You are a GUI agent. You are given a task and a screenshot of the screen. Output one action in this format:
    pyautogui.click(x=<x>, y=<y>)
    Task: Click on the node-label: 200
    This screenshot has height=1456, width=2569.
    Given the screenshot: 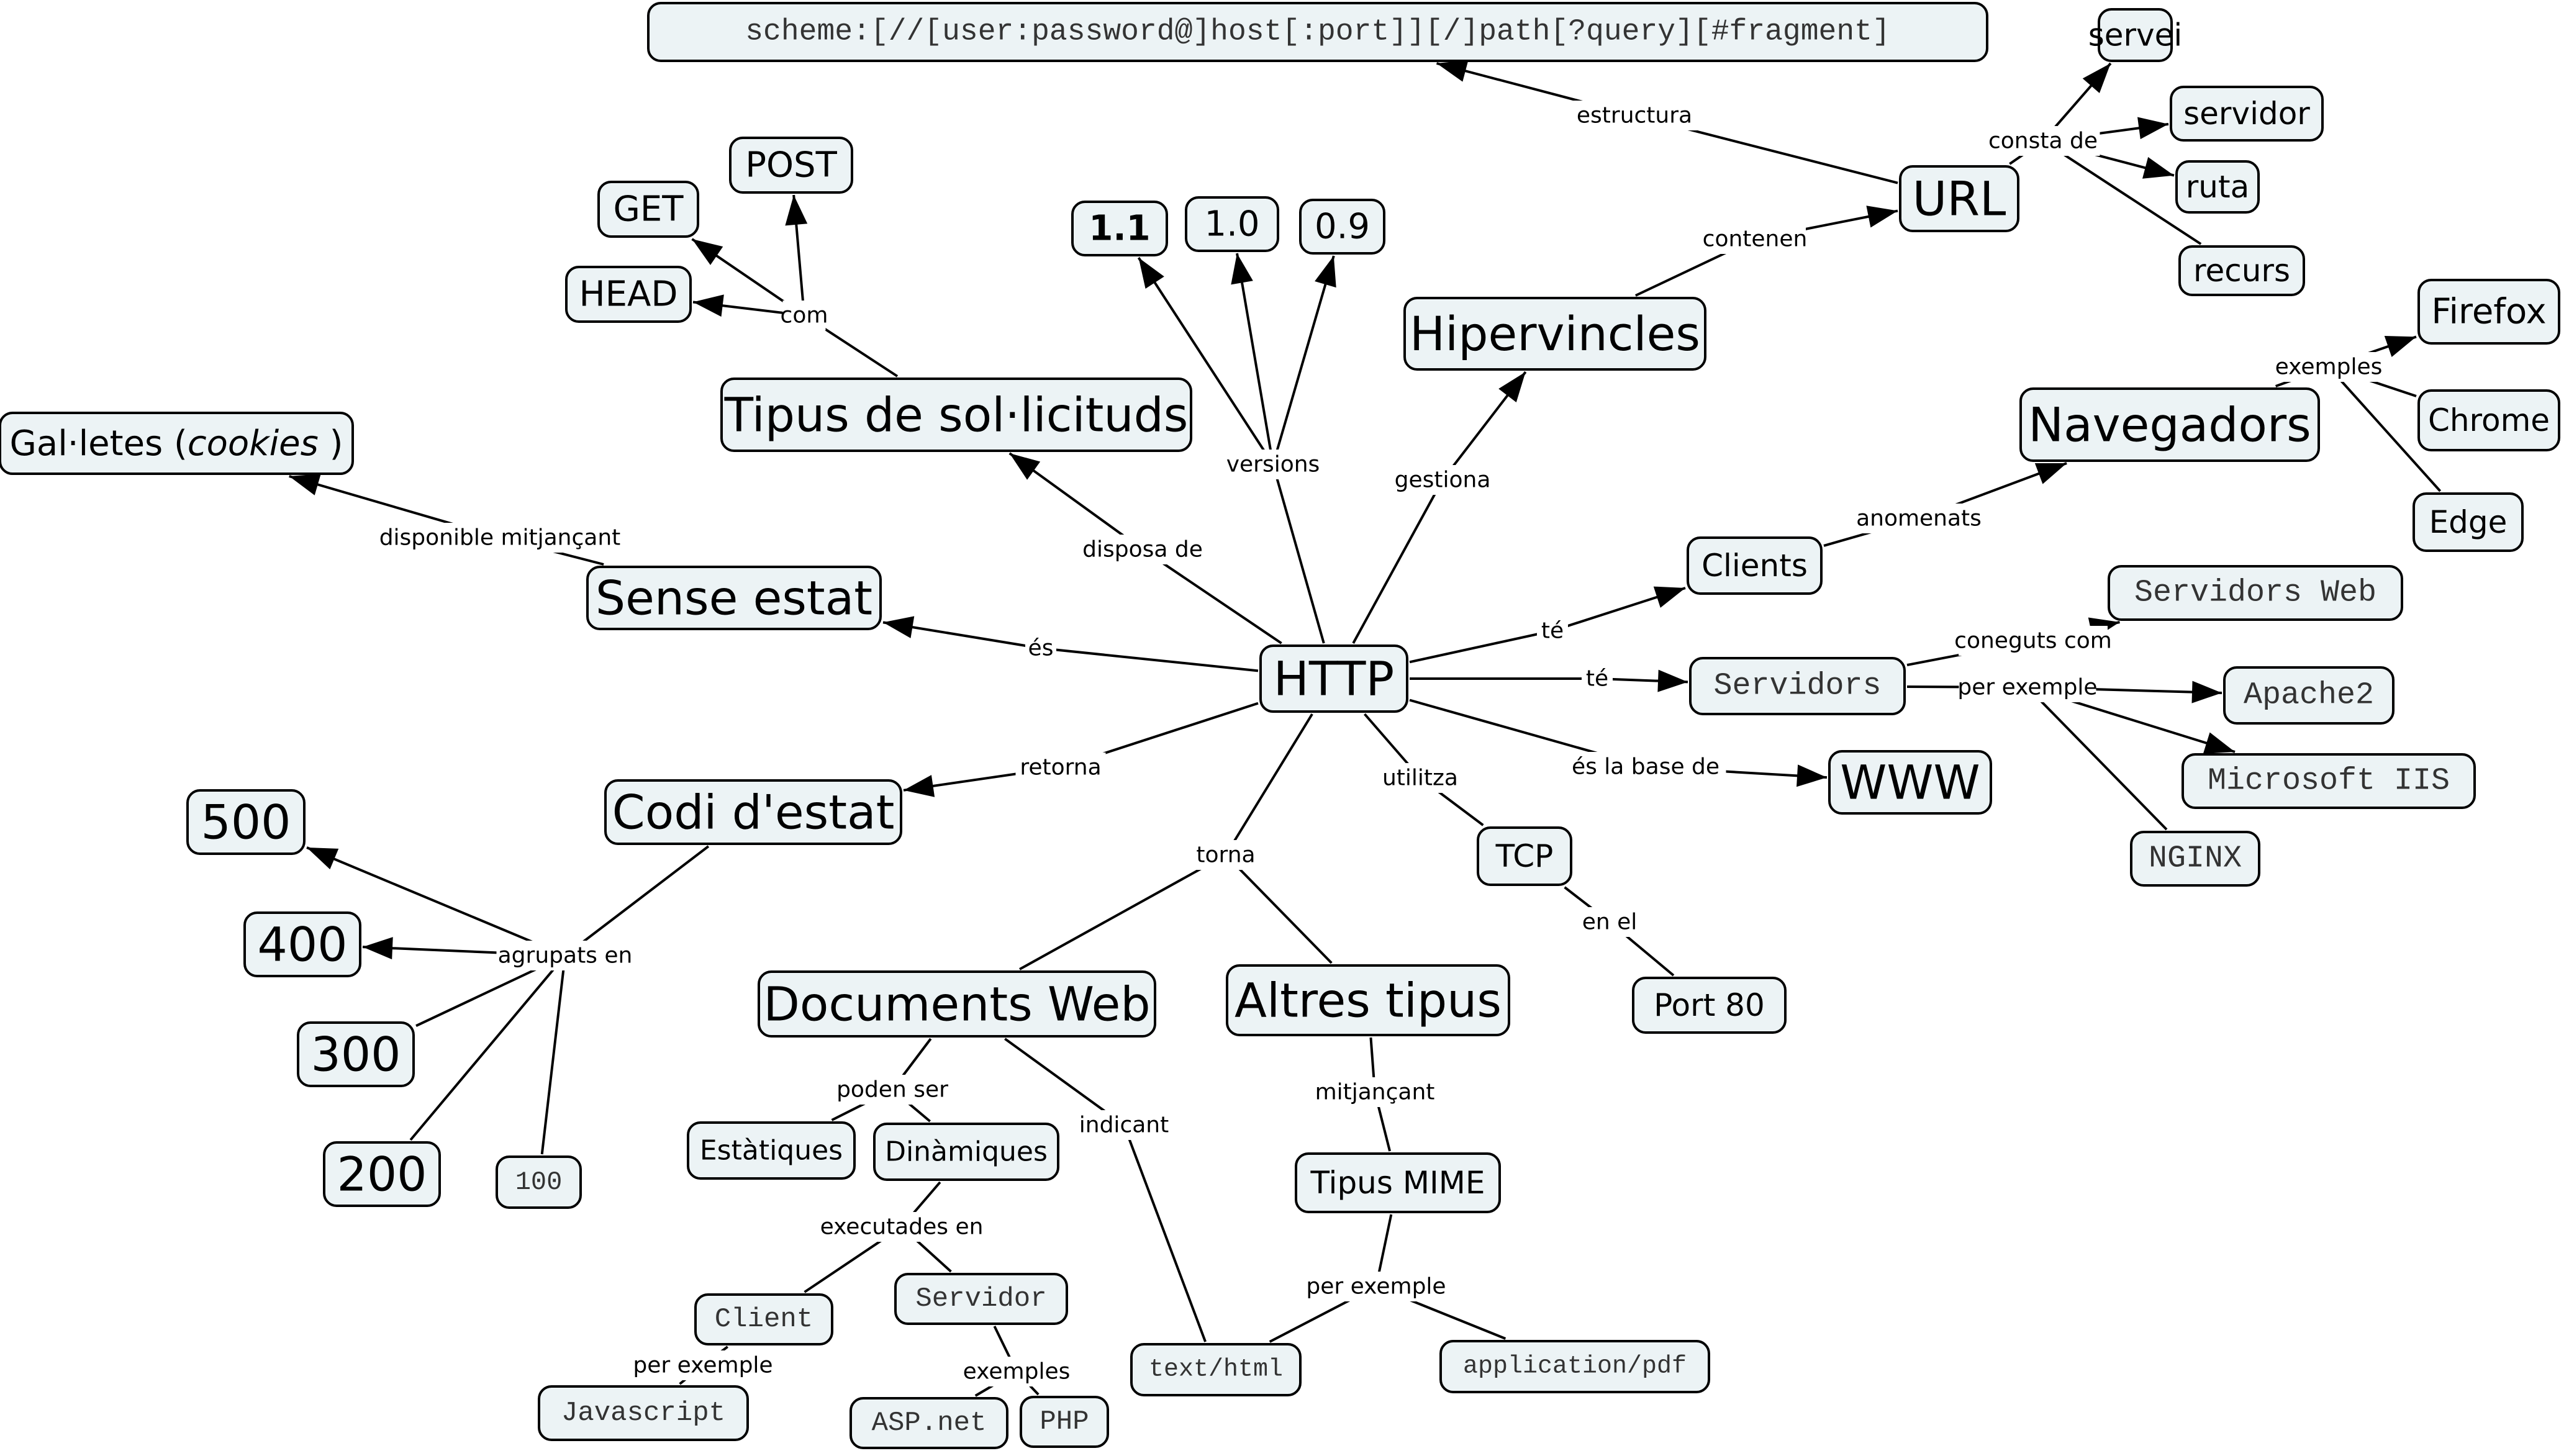 What is the action you would take?
    pyautogui.click(x=382, y=1174)
    